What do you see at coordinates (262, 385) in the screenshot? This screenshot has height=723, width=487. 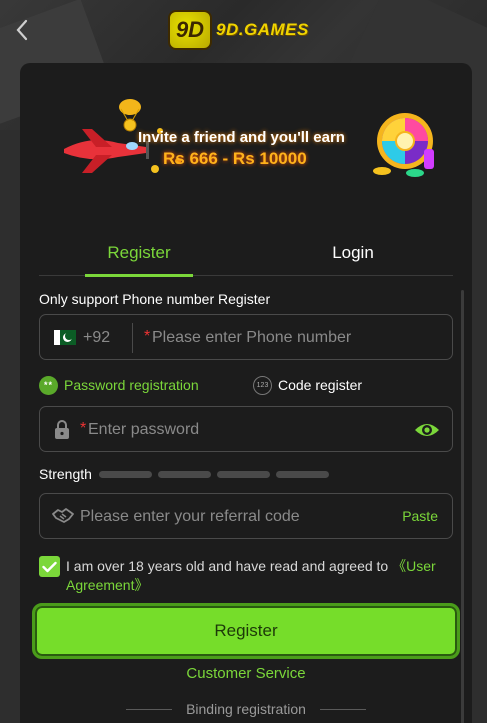 I see `code-mode-icon: 123` at bounding box center [262, 385].